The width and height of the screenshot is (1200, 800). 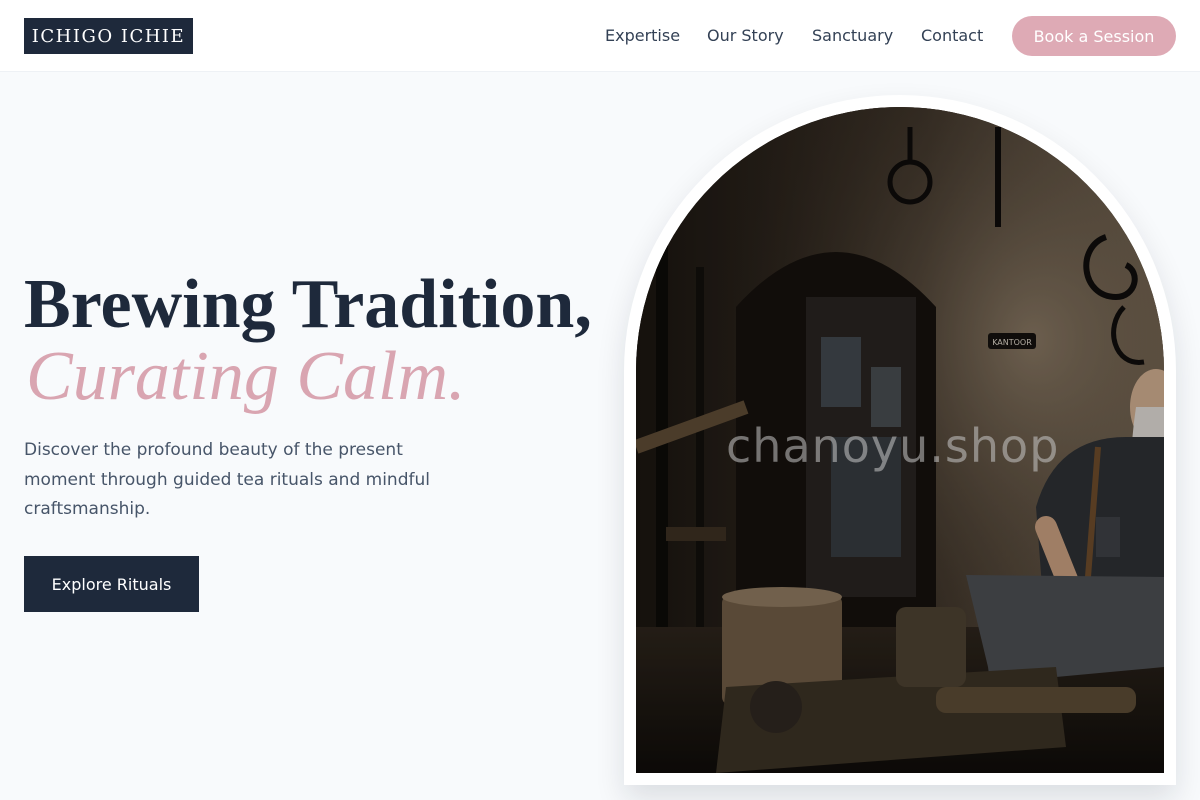 I want to click on nav-link-our-story: Our Story, so click(x=745, y=36).